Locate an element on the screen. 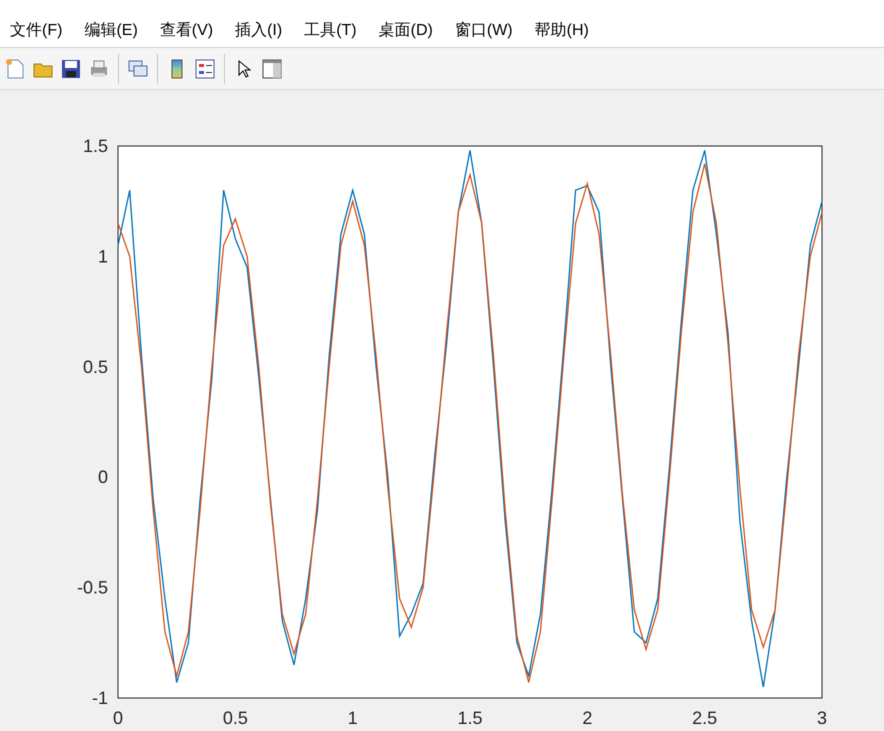 This screenshot has height=731, width=884. x-tick-label: 3 is located at coordinates (822, 718).